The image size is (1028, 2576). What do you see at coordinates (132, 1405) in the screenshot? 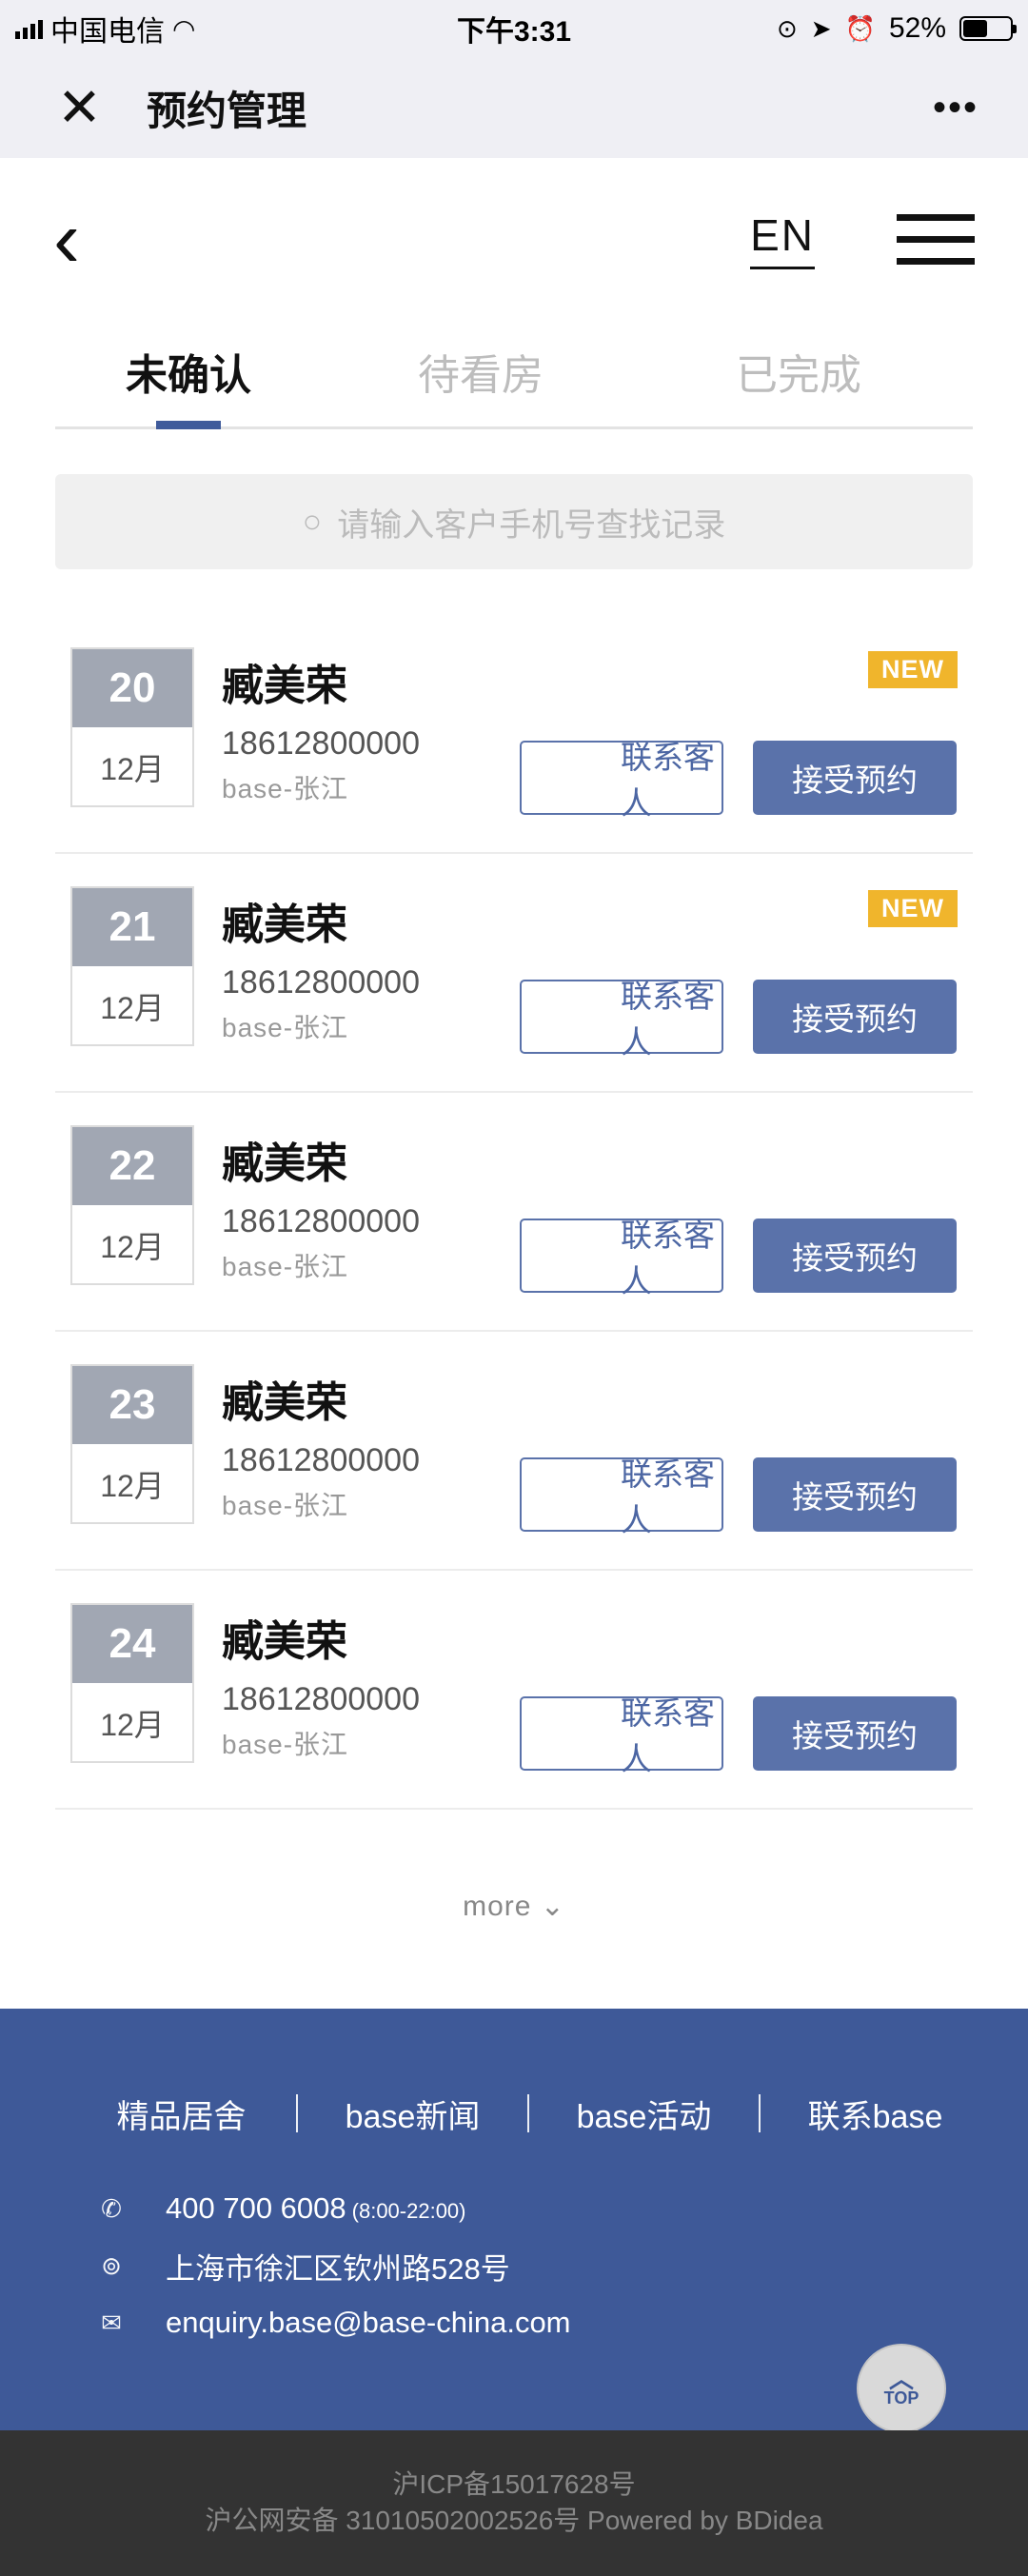
I see `date-day: 23` at bounding box center [132, 1405].